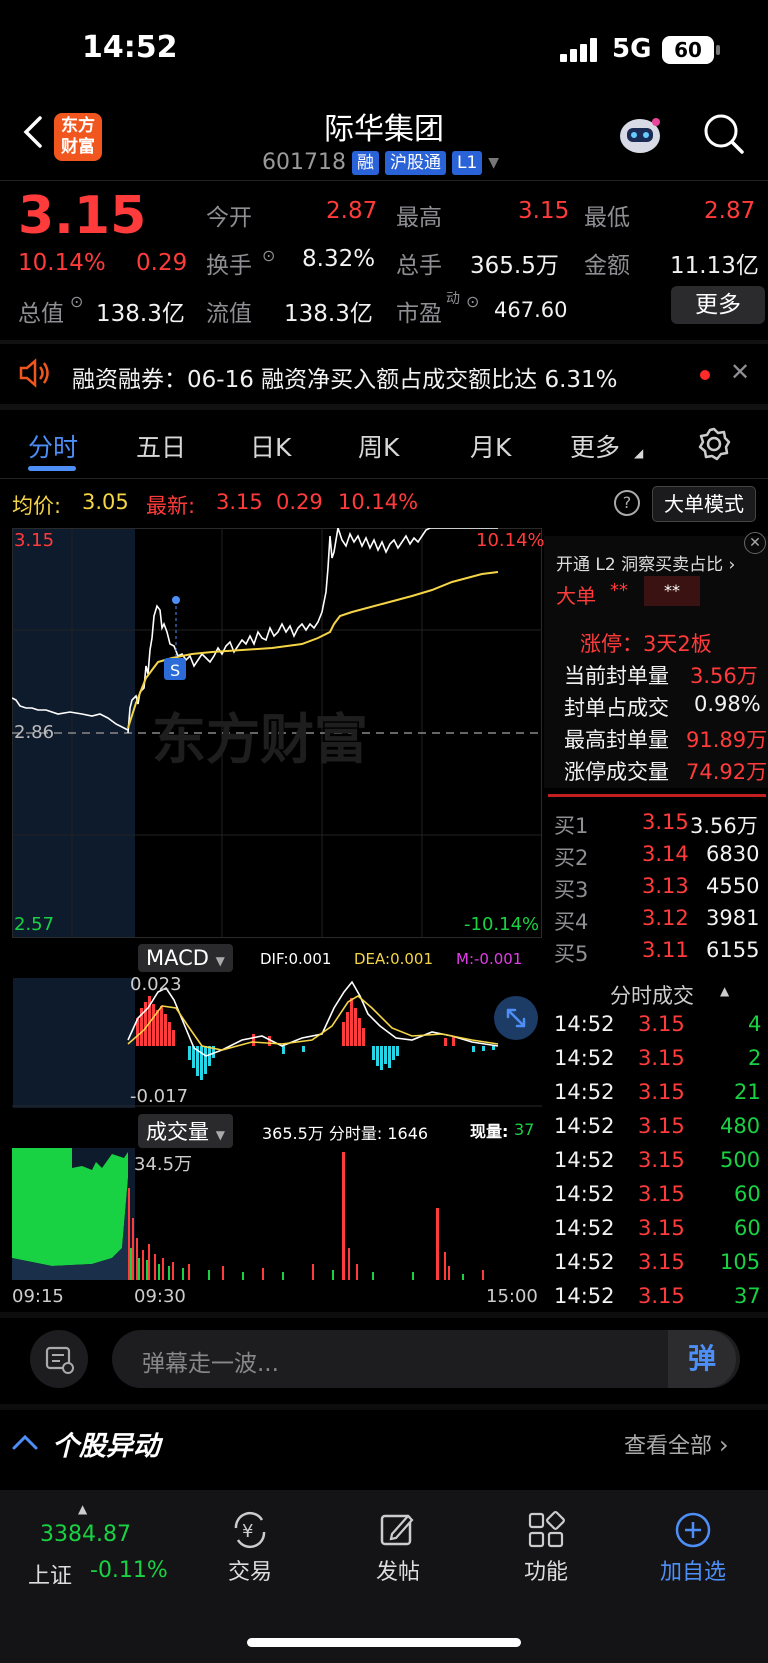 The image size is (768, 1663). Describe the element at coordinates (453, 299) in the screenshot. I see `pe-dynamic-sup: 动` at that location.